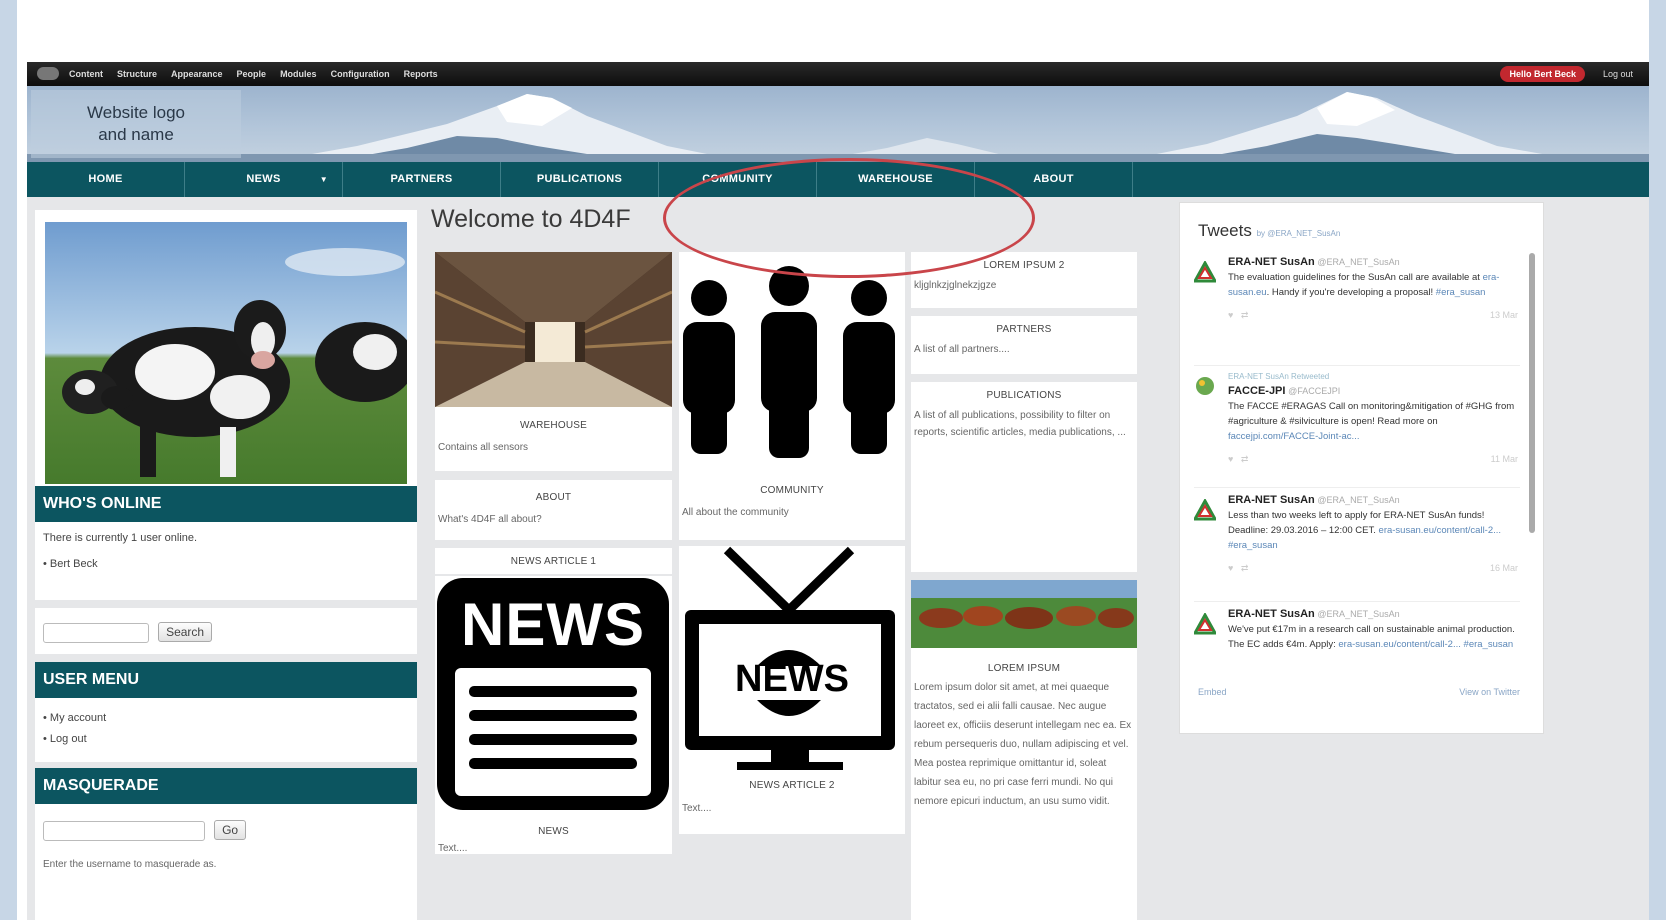  I want to click on partners-title: PARTNERS, so click(1024, 329).